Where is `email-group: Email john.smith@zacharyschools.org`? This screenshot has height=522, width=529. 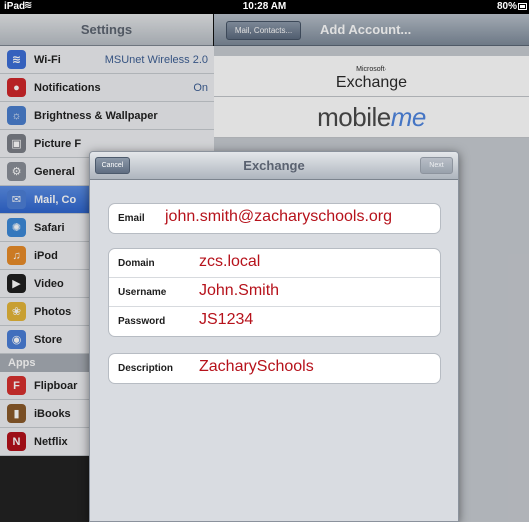 email-group: Email john.smith@zacharyschools.org is located at coordinates (274, 218).